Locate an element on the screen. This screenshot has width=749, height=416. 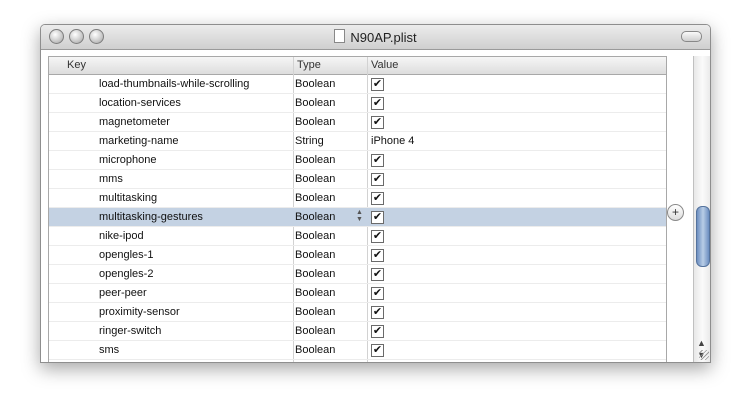
window-title-text: N90AP.plist is located at coordinates (383, 37).